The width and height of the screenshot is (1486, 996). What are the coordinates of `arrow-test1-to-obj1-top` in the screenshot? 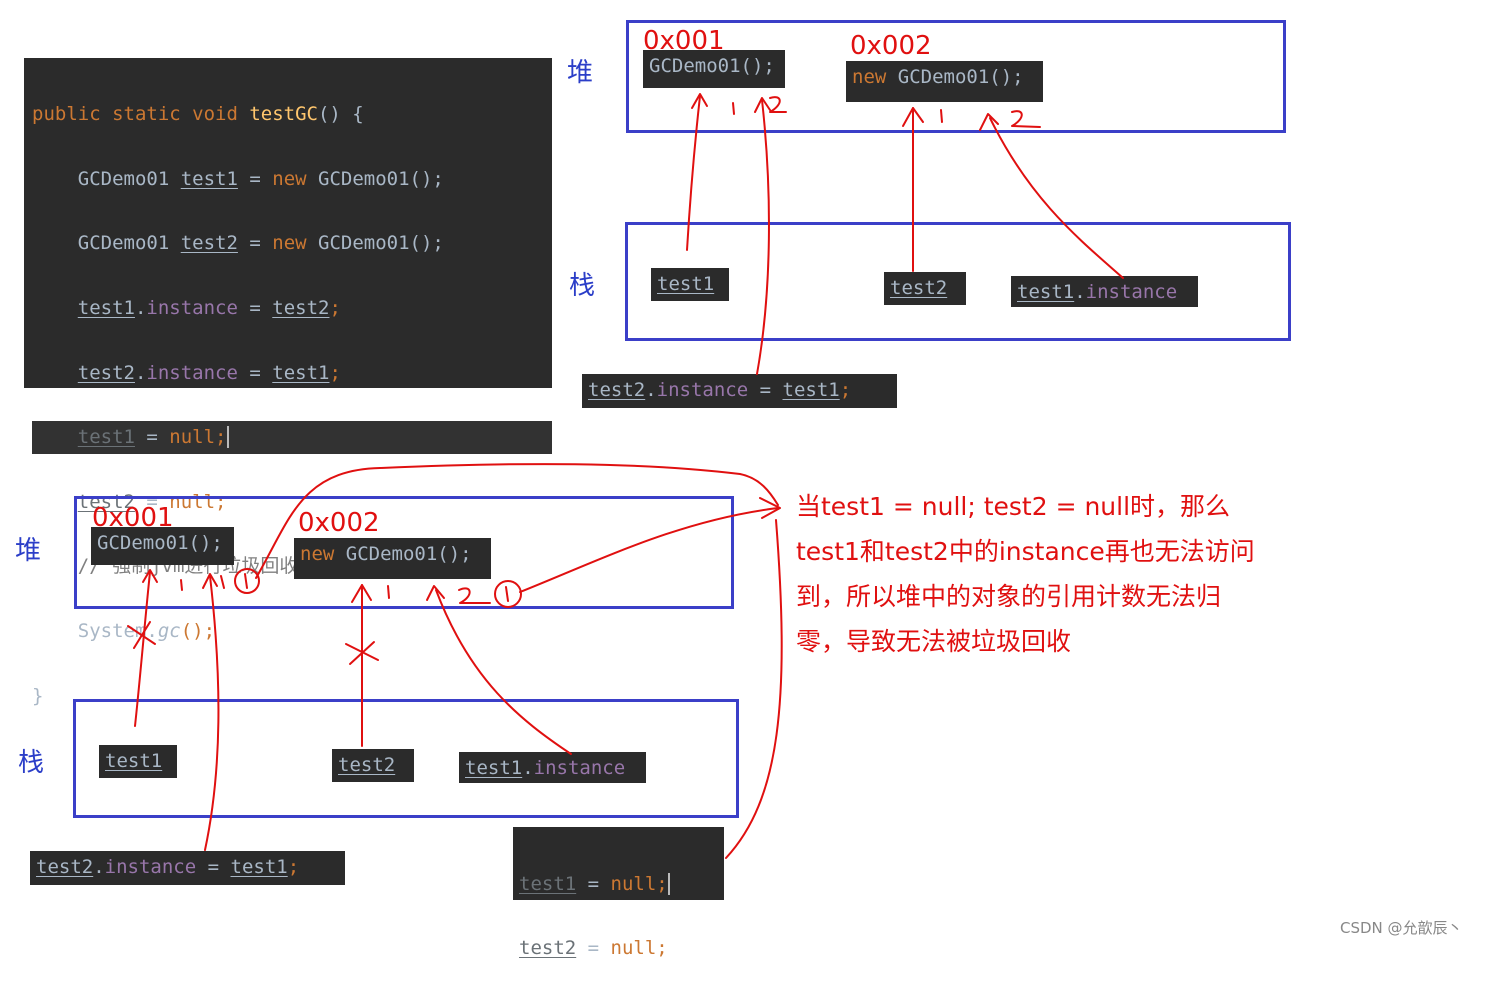 It's located at (693, 173).